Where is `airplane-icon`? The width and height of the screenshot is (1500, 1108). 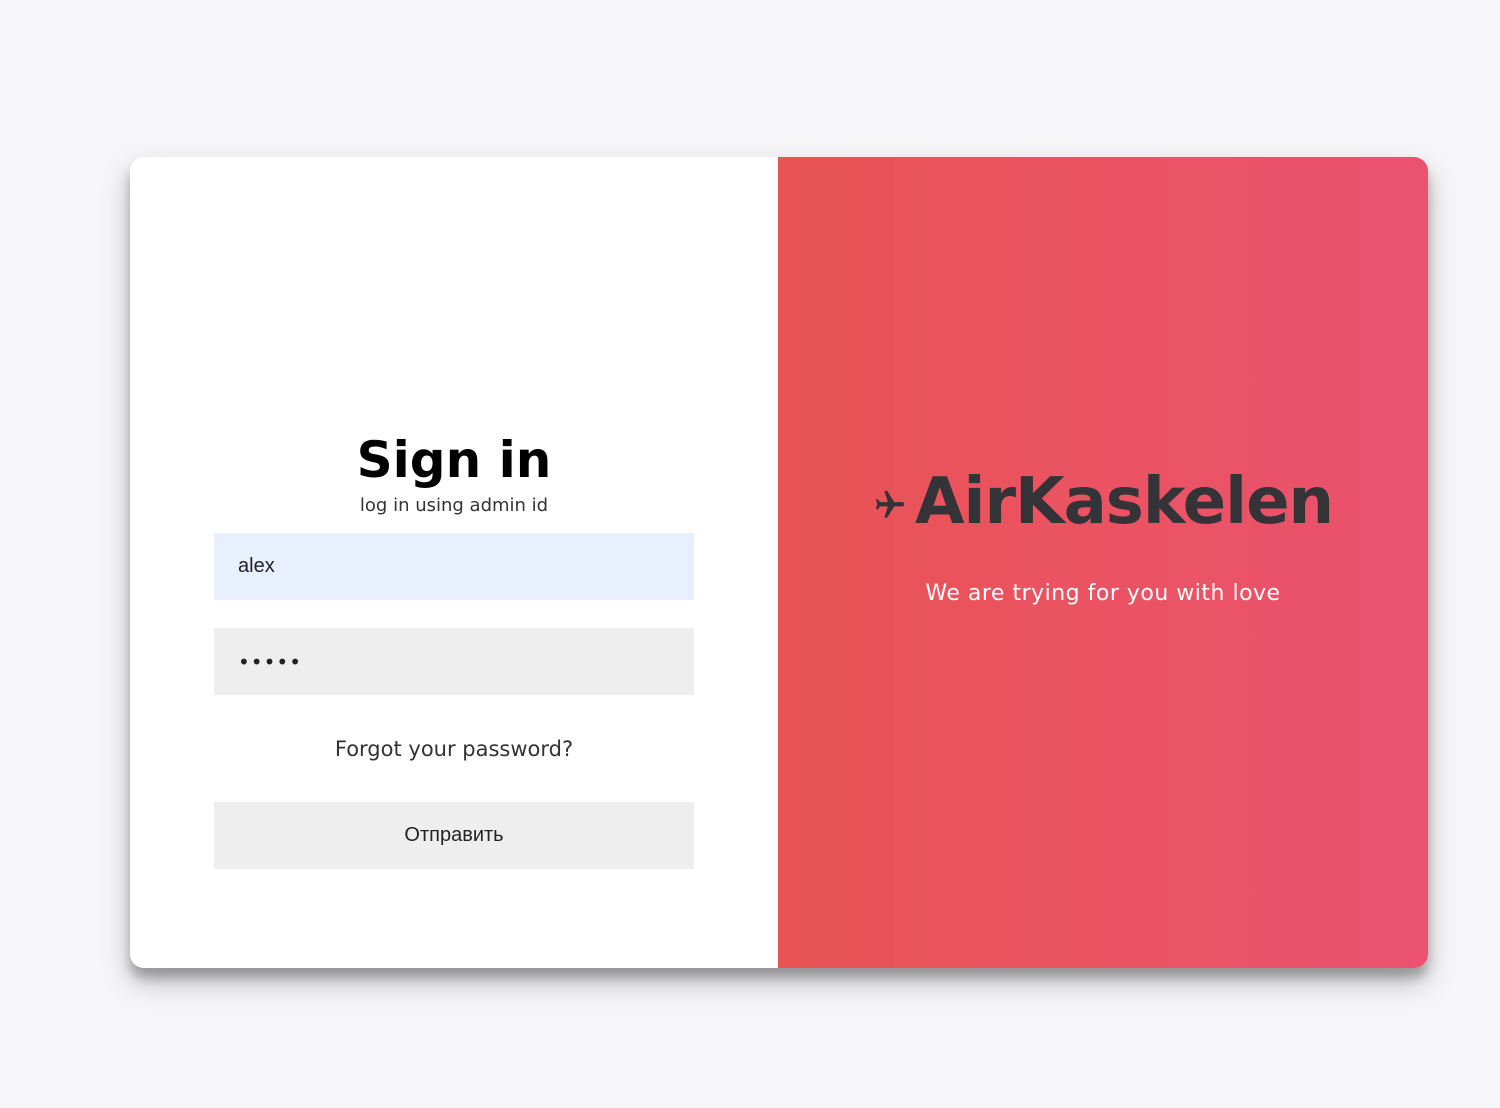
airplane-icon is located at coordinates (890, 505).